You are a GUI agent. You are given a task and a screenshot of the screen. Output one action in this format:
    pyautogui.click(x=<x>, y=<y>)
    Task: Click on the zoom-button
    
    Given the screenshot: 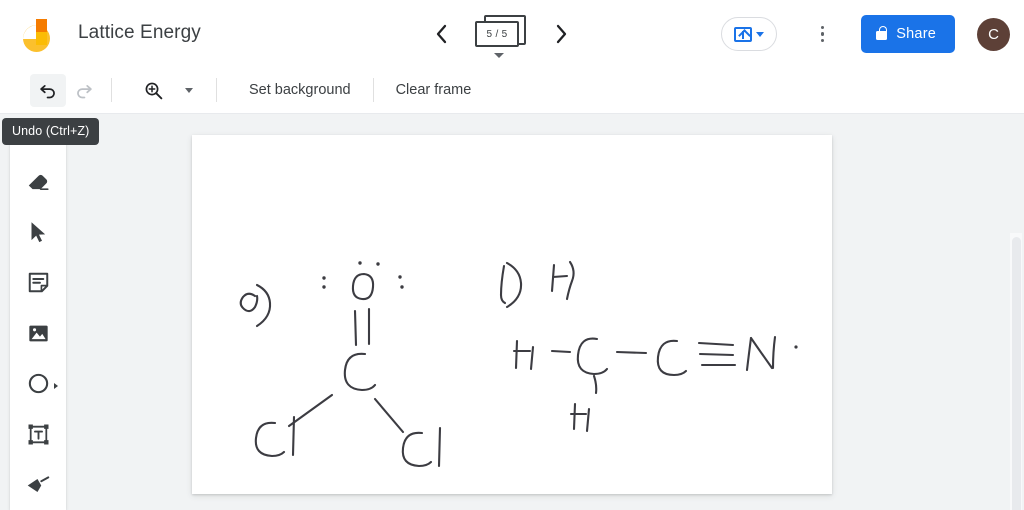 What is the action you would take?
    pyautogui.click(x=153, y=90)
    